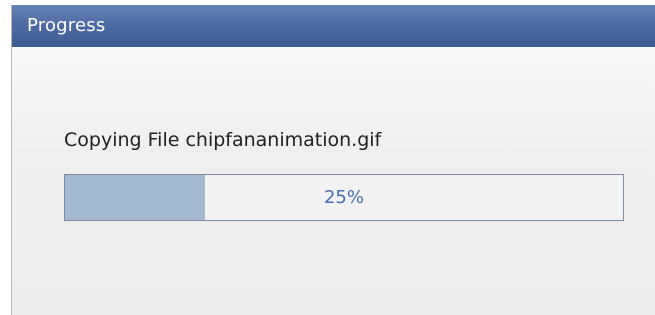  I want to click on dialog-title: Progress, so click(66, 25).